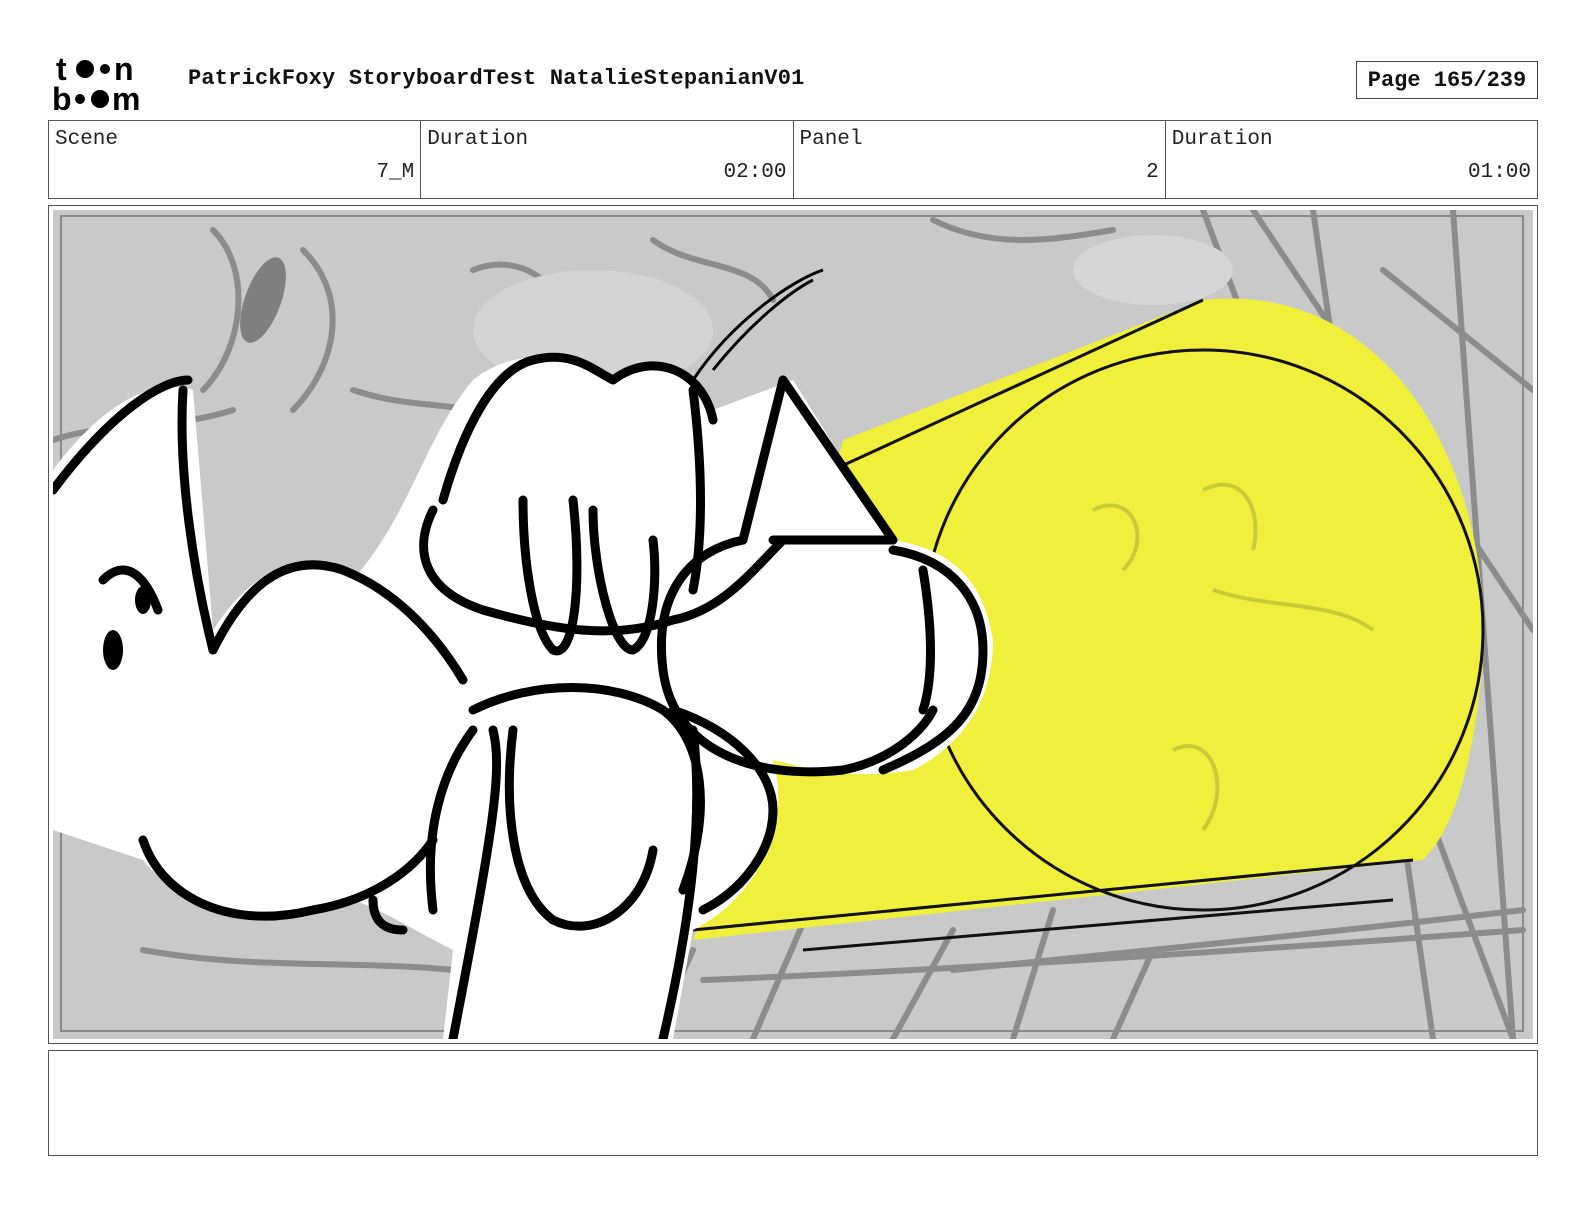 The width and height of the screenshot is (1584, 1224). I want to click on scene-label: Scene, so click(87, 139).